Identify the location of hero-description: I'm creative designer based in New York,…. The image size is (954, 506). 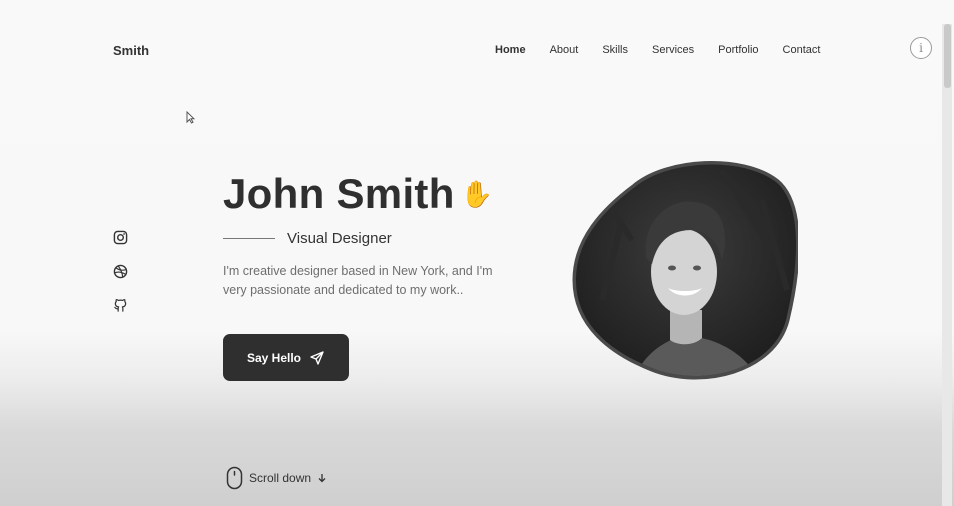
(373, 281).